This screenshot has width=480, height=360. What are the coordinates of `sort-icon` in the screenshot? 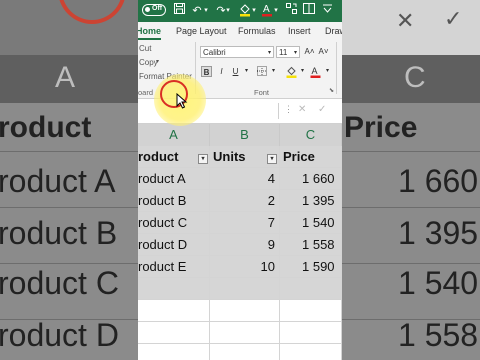 It's located at (291, 11).